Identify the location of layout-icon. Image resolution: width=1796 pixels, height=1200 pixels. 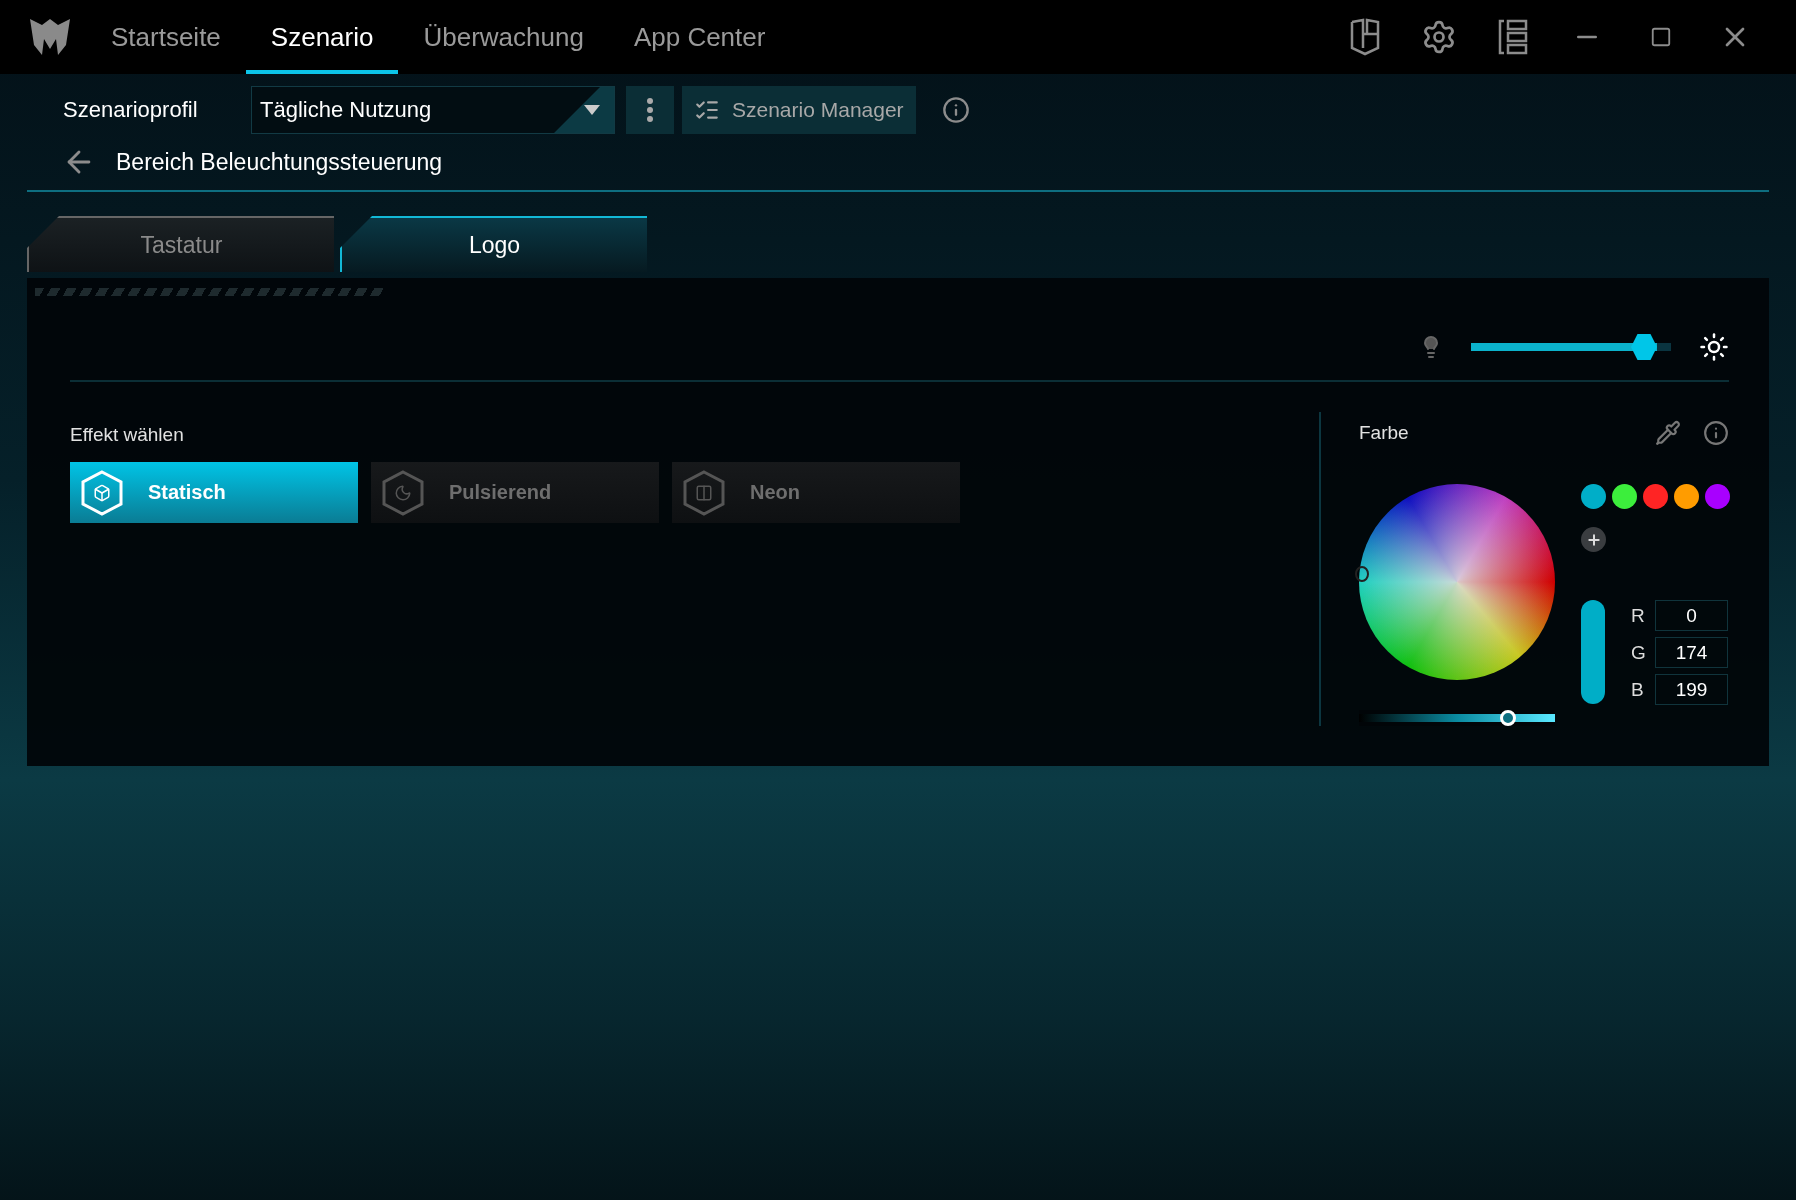
(1513, 37).